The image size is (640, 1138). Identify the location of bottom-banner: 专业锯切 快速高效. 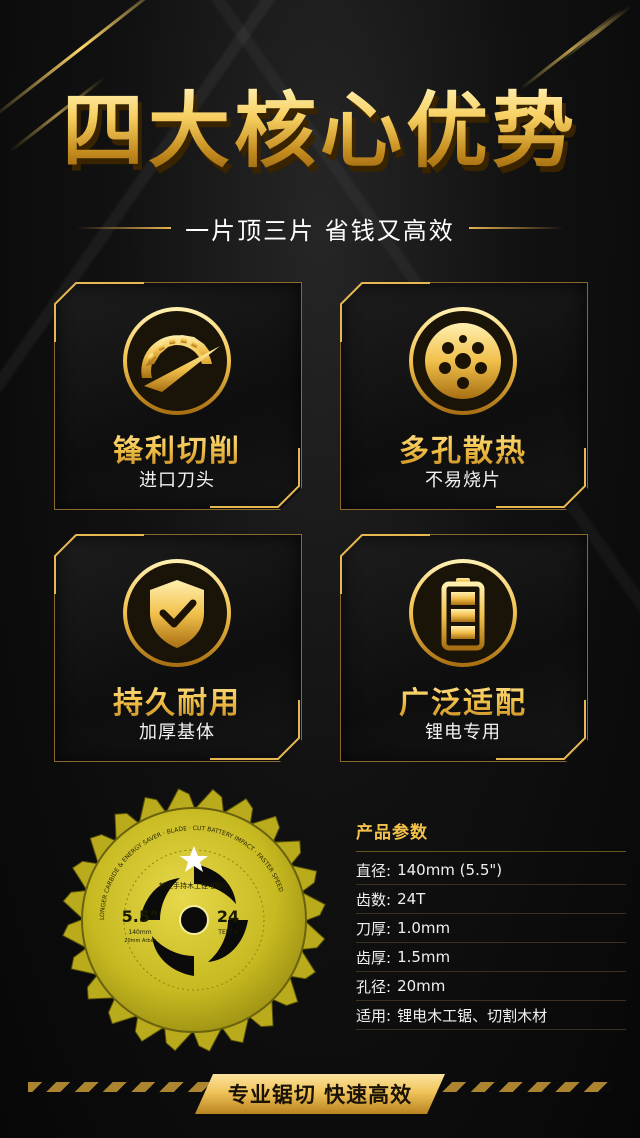
(320, 1094).